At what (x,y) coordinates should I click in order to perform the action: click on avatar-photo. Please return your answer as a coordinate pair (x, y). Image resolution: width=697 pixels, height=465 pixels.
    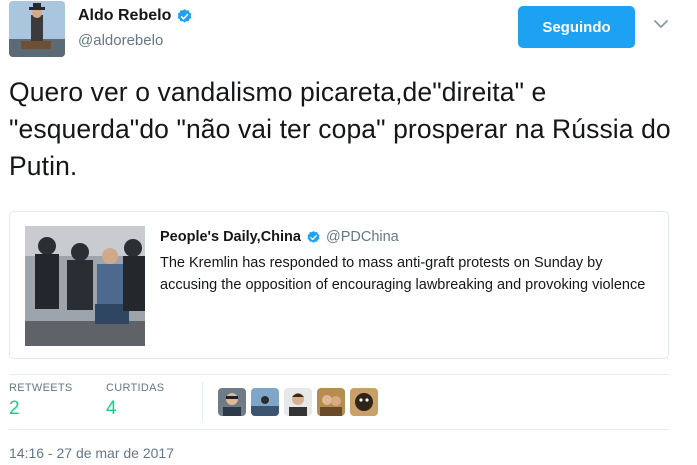
    Looking at the image, I should click on (37, 29).